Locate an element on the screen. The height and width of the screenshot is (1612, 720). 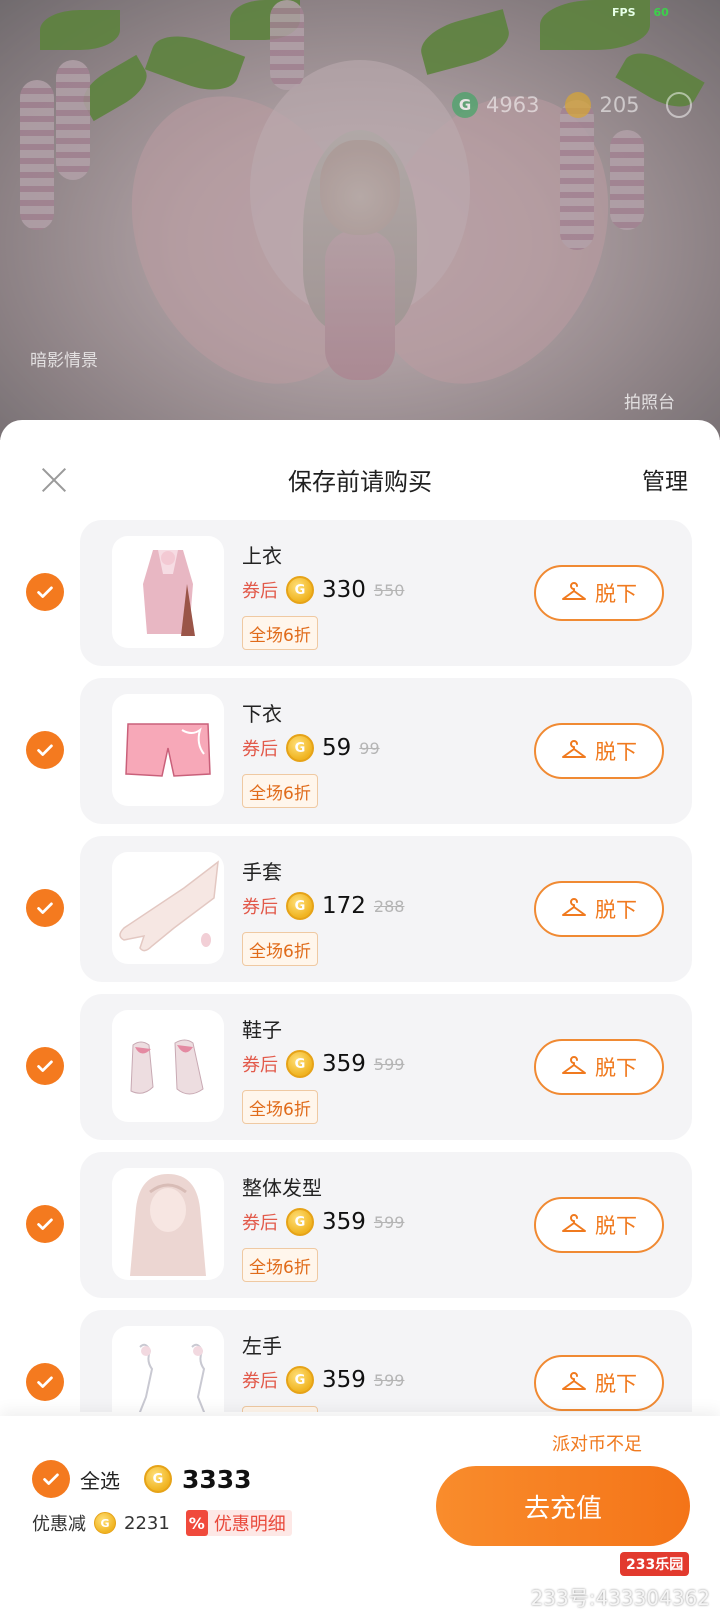
list-item: 上衣 券后 G 330 550 全场6折 脱下 is located at coordinates (360, 593).